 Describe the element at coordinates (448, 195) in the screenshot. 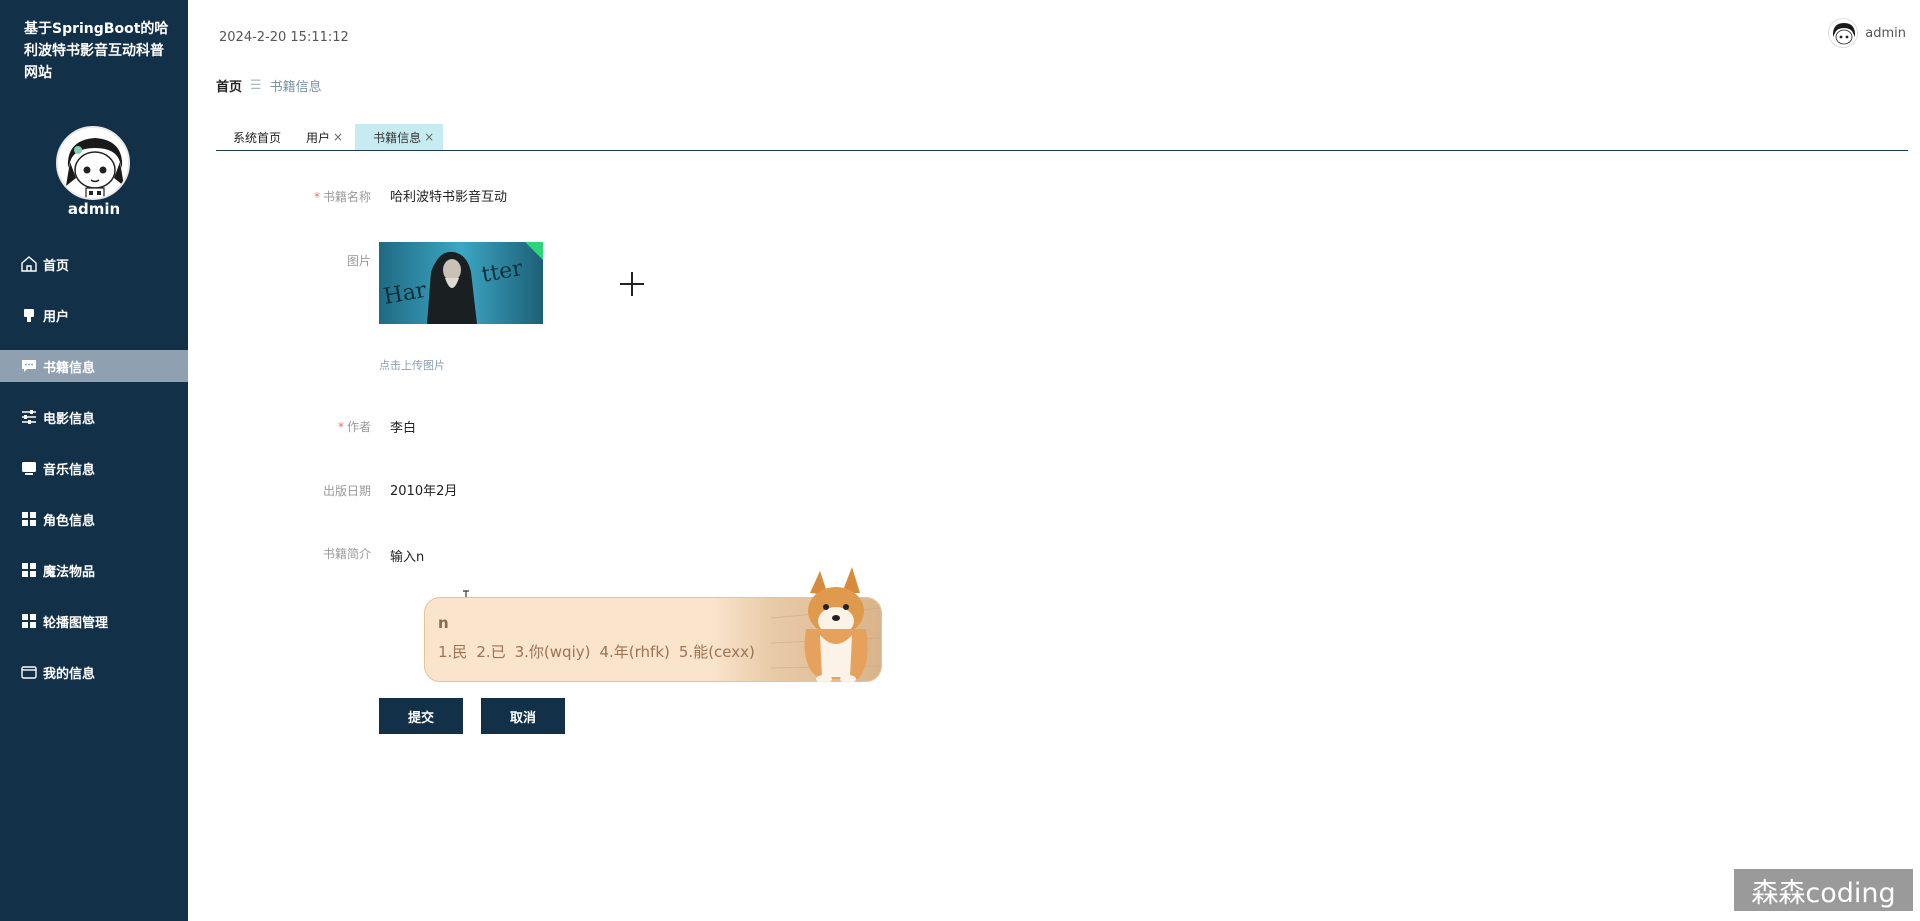

I see `book-name-input: 哈利波特书影音互动` at that location.